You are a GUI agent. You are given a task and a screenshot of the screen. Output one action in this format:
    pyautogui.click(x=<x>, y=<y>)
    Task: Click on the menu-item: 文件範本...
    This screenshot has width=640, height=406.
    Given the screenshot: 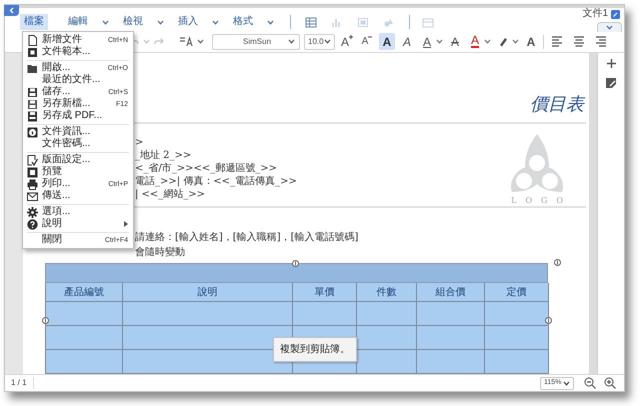 What is the action you would take?
    pyautogui.click(x=78, y=52)
    